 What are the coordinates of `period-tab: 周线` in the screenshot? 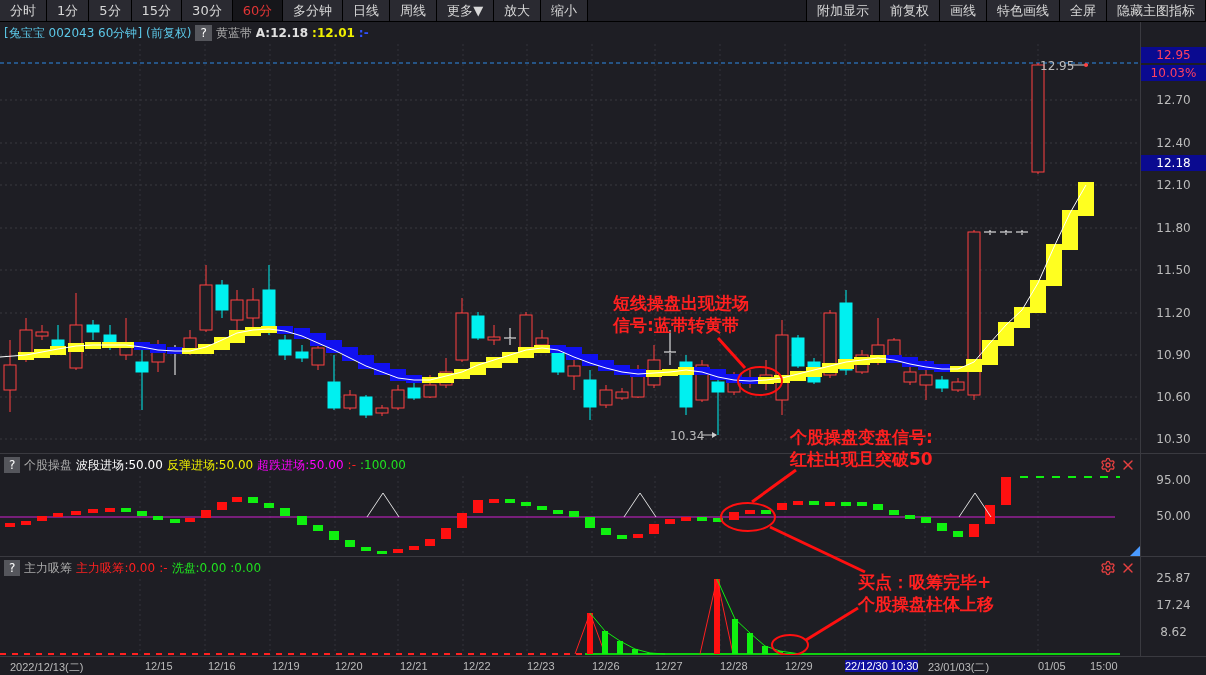 It's located at (413, 10).